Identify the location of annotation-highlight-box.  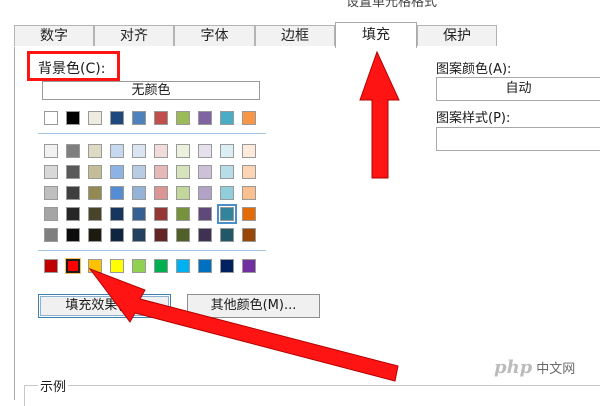
(73, 66).